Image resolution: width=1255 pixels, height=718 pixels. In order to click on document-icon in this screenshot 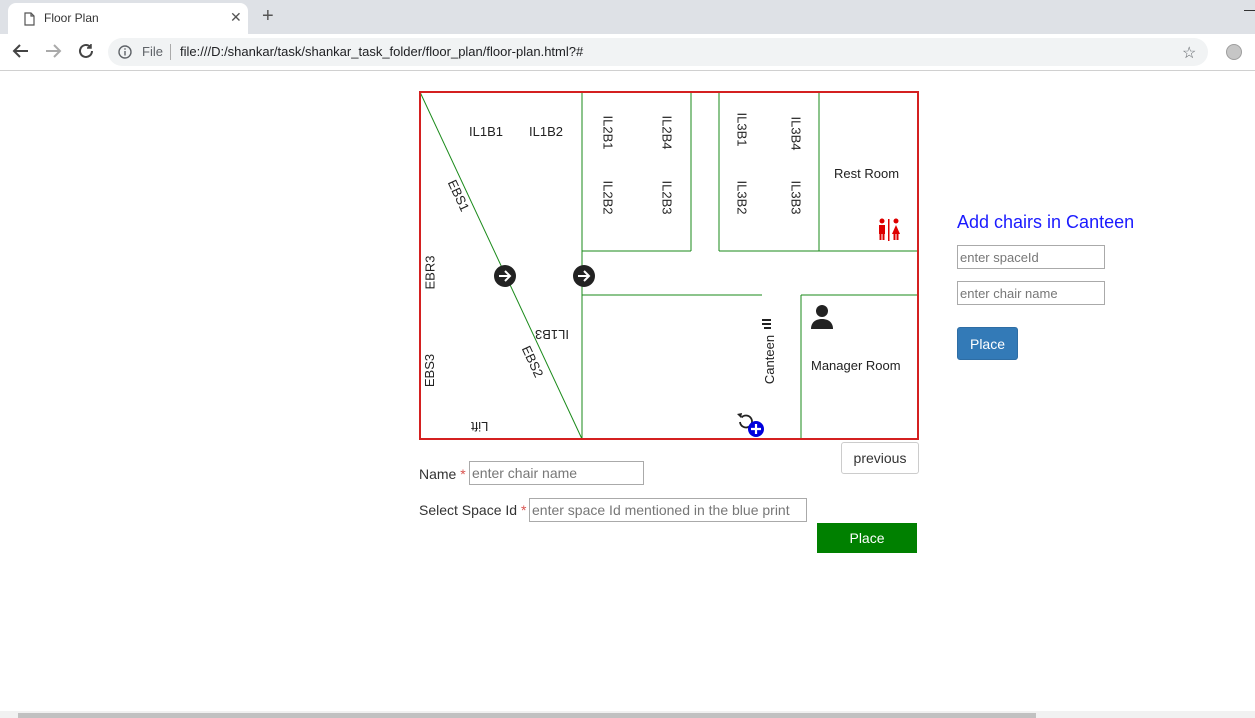, I will do `click(29, 19)`.